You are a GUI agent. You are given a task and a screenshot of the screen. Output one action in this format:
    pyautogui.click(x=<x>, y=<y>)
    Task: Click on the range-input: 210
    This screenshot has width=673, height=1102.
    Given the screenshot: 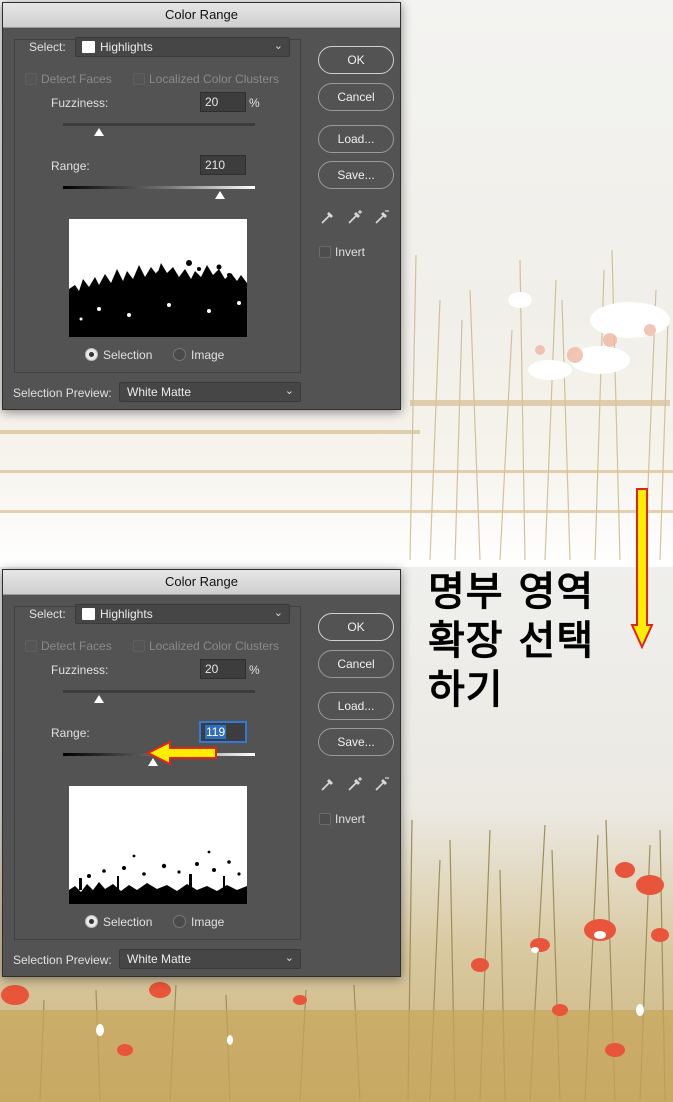 What is the action you would take?
    pyautogui.click(x=223, y=165)
    